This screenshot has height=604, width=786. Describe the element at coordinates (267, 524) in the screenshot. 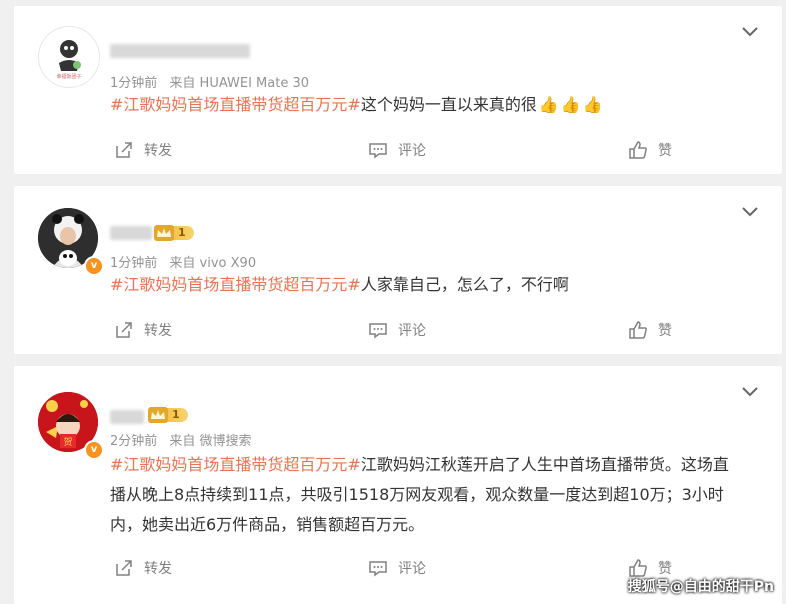

I see `post-body-line-3: 内，她卖出近6万件商品，销售额超百万元。` at that location.